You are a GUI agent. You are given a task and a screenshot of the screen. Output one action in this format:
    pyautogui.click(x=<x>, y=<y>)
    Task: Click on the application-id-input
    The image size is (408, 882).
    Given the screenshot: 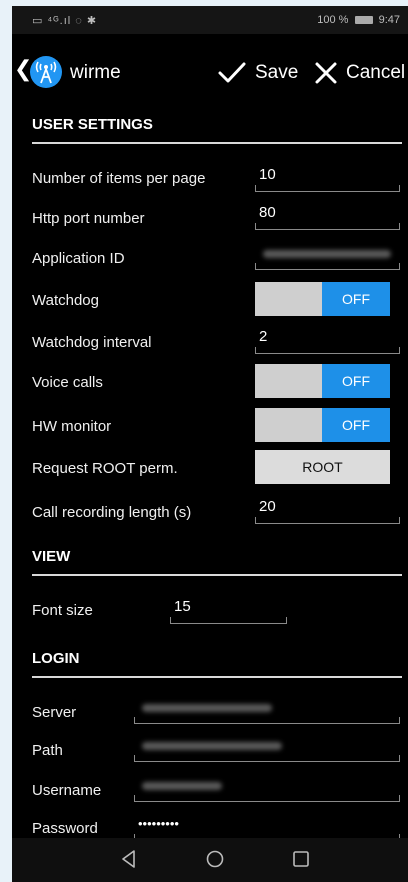 What is the action you would take?
    pyautogui.click(x=327, y=255)
    